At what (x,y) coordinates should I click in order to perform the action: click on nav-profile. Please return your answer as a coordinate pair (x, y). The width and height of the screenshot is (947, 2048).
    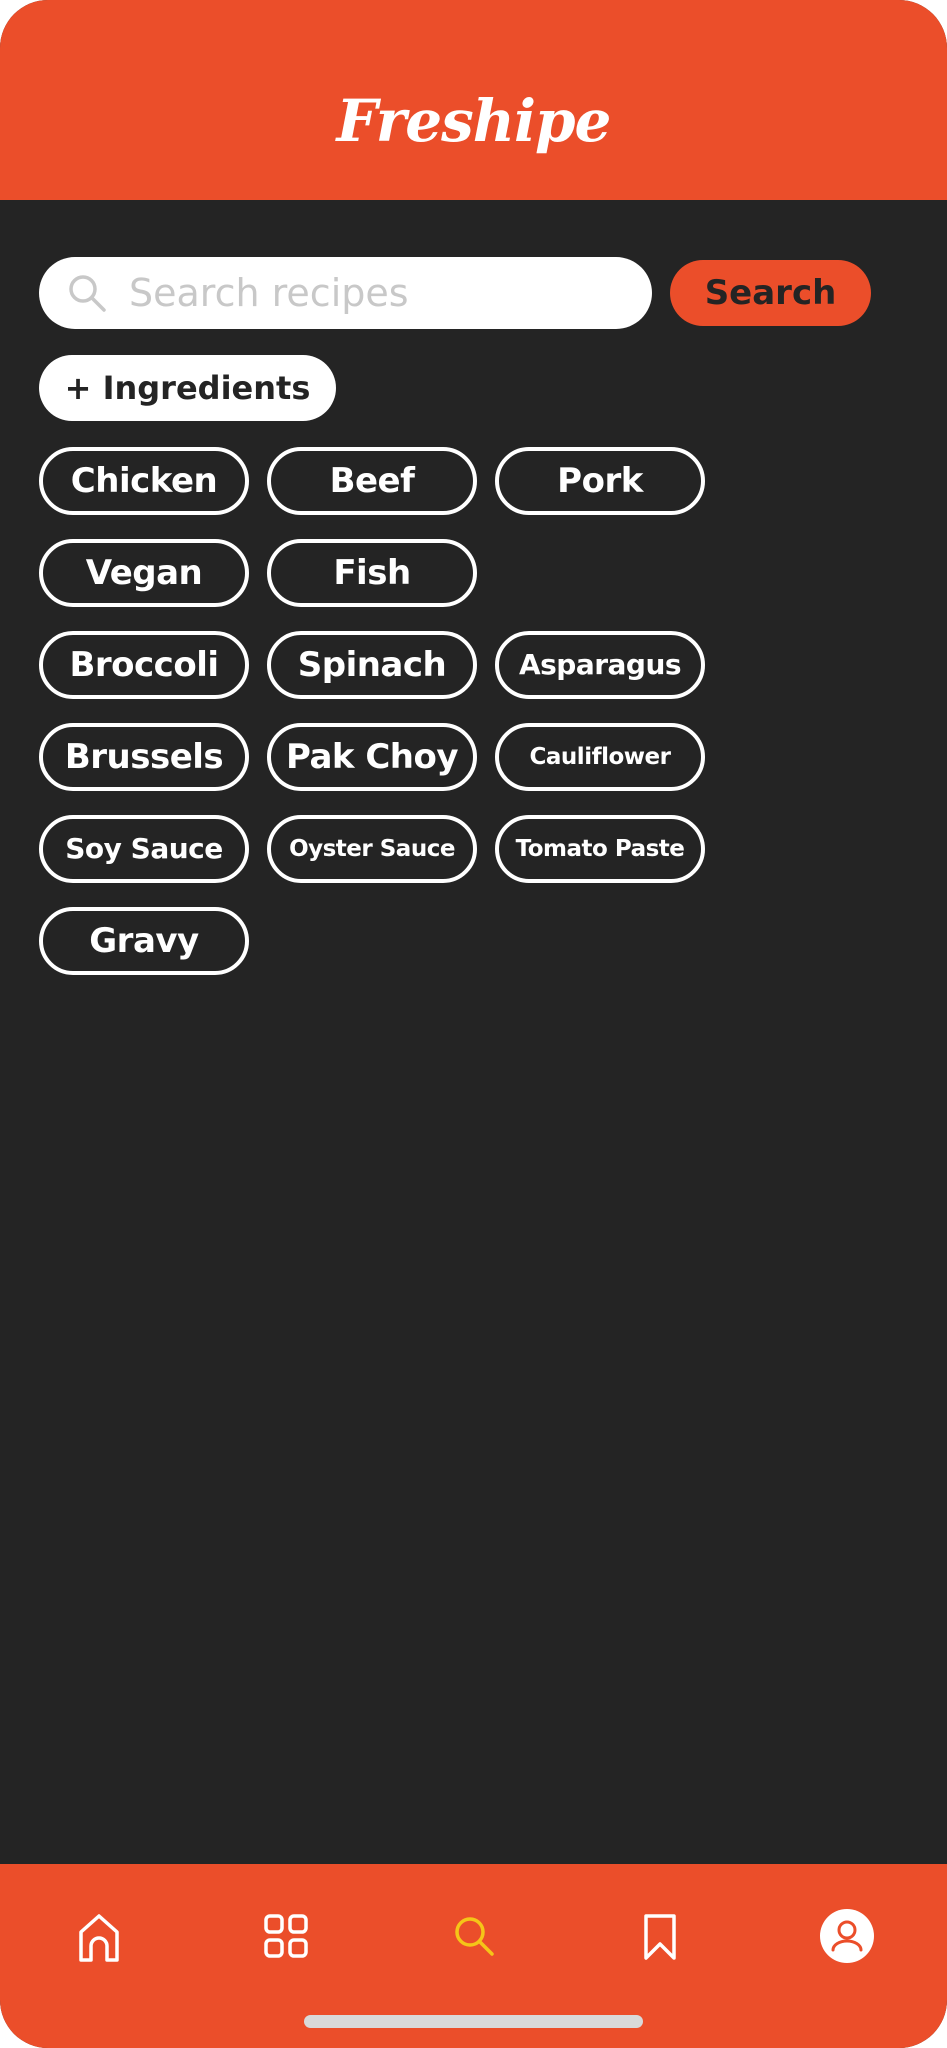
    Looking at the image, I should click on (847, 1936).